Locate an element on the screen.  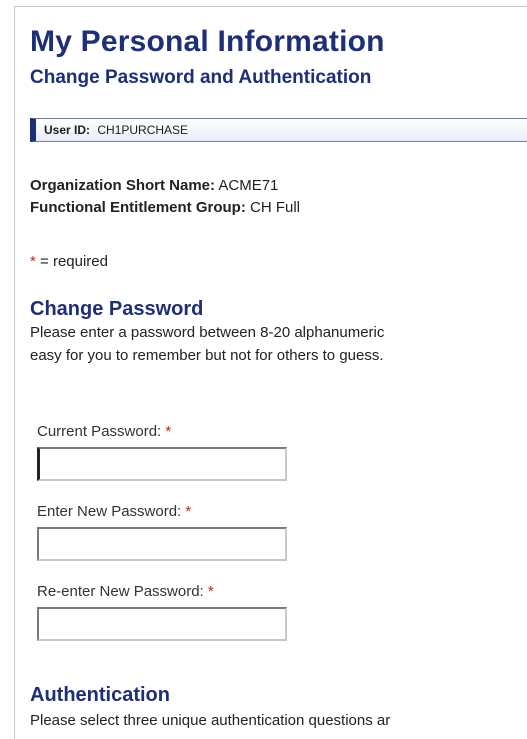
current-password-label-text: Current Password: is located at coordinates (99, 431).